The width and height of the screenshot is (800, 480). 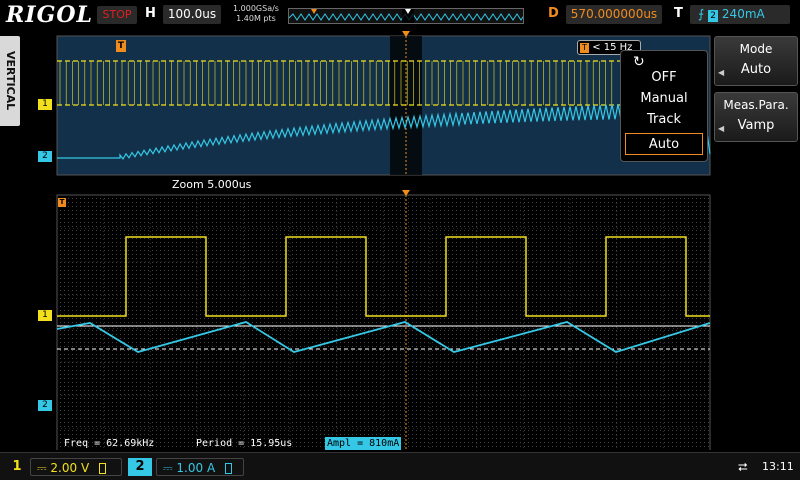 I want to click on period-measurement: Period = 15.95us, so click(x=244, y=443).